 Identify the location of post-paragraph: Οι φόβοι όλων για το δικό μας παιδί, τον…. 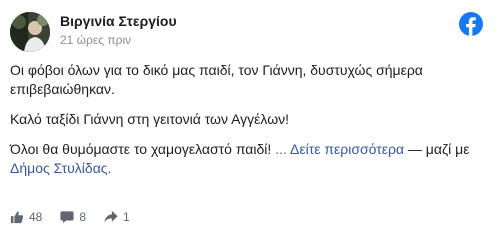
(216, 79).